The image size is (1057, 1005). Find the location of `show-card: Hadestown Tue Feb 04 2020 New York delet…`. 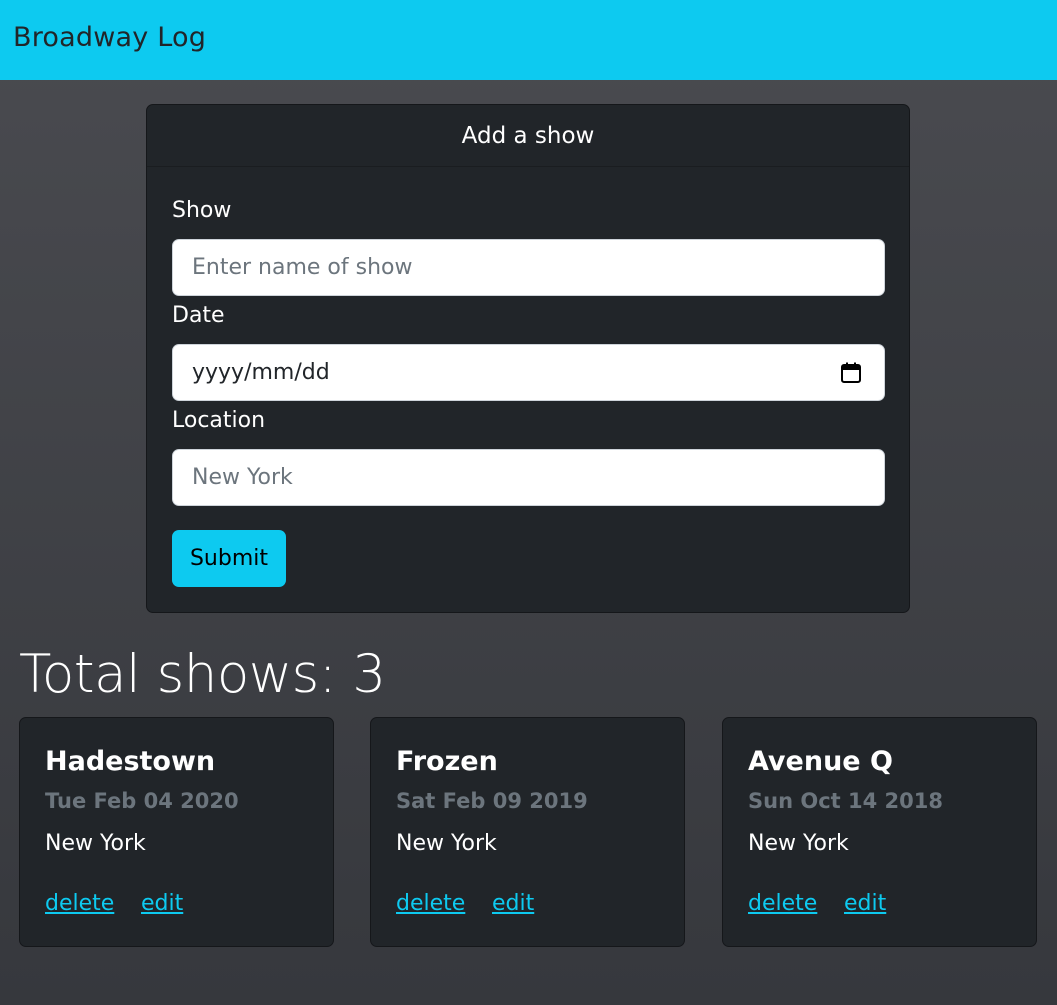

show-card: Hadestown Tue Feb 04 2020 New York delet… is located at coordinates (176, 832).